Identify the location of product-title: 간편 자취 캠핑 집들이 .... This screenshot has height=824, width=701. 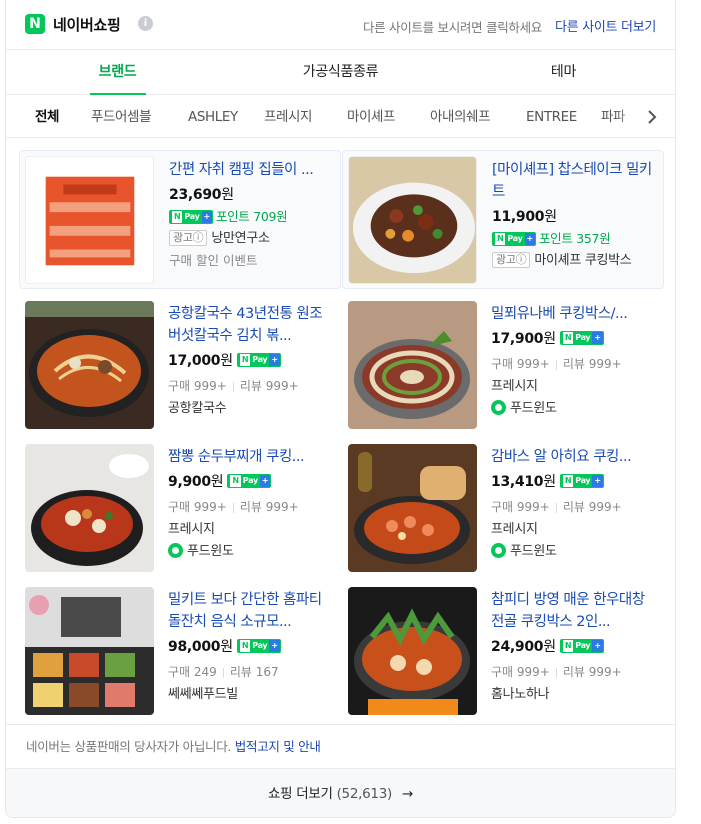
(252, 170).